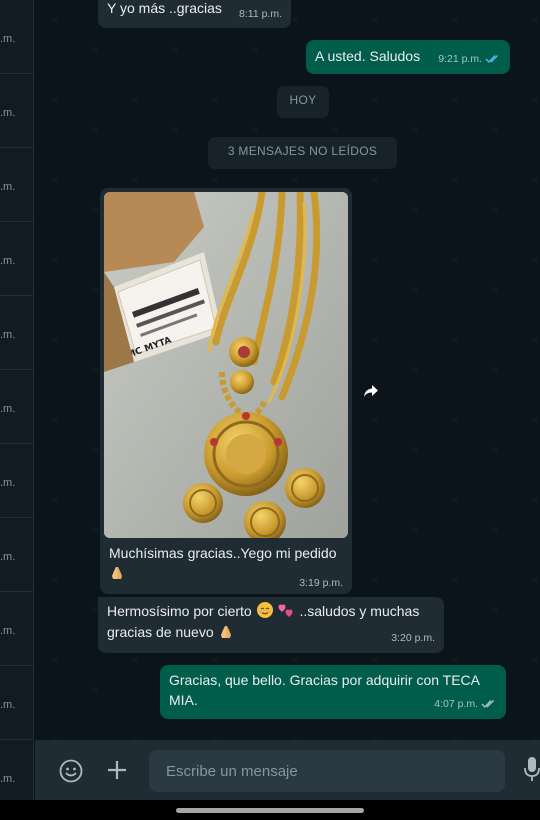 Image resolution: width=540 pixels, height=820 pixels. I want to click on message-meta: 4:07 p.m., so click(465, 704).